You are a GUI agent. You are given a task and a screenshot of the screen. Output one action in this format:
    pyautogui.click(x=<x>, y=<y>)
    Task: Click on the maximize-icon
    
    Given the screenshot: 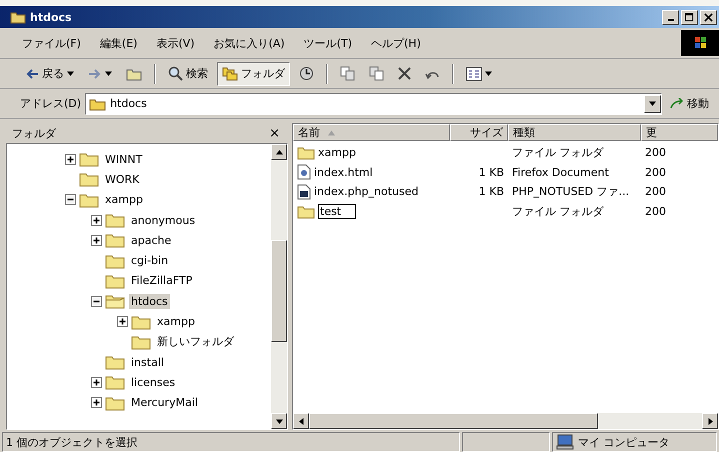 What is the action you would take?
    pyautogui.click(x=689, y=17)
    